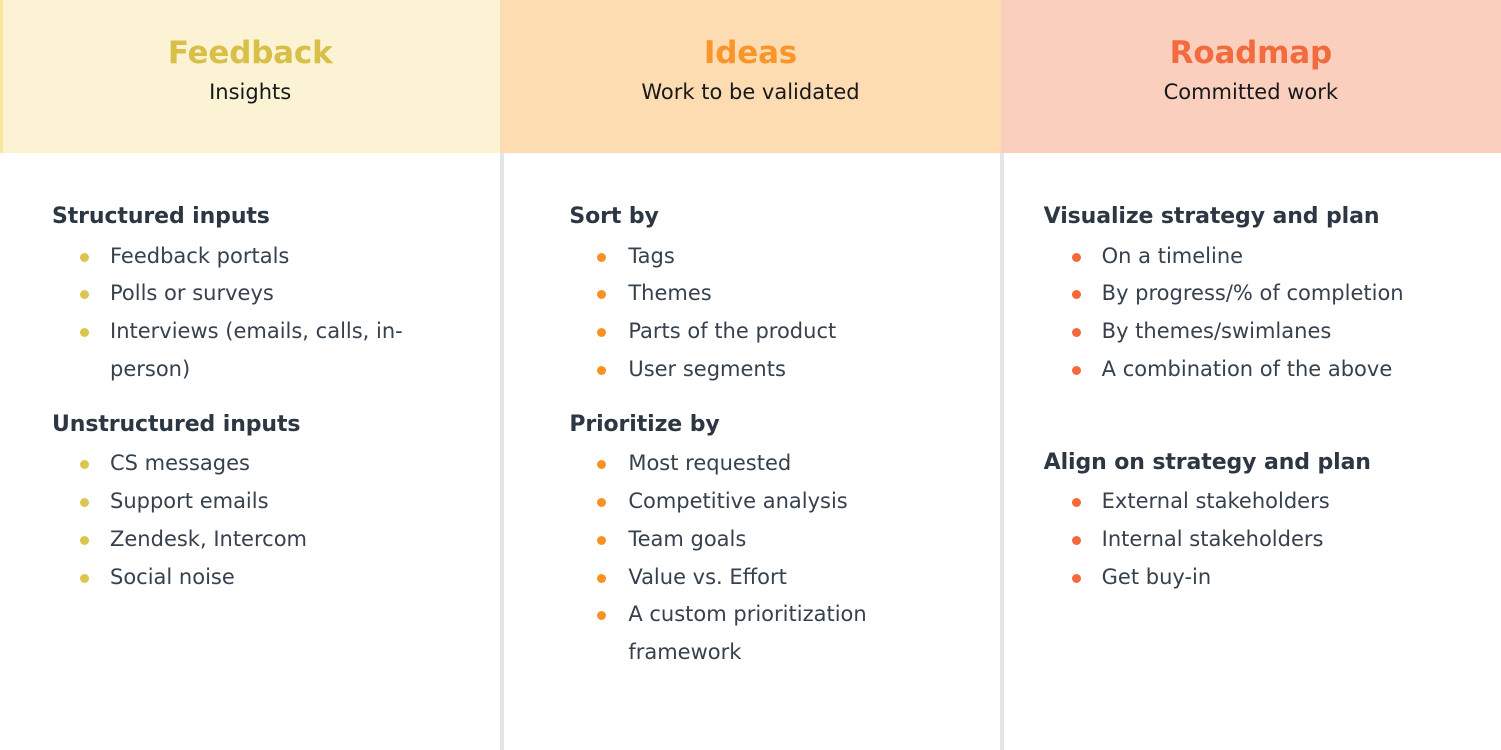 This screenshot has height=750, width=1501. I want to click on list-item: By themes/swimlanes, so click(1265, 332).